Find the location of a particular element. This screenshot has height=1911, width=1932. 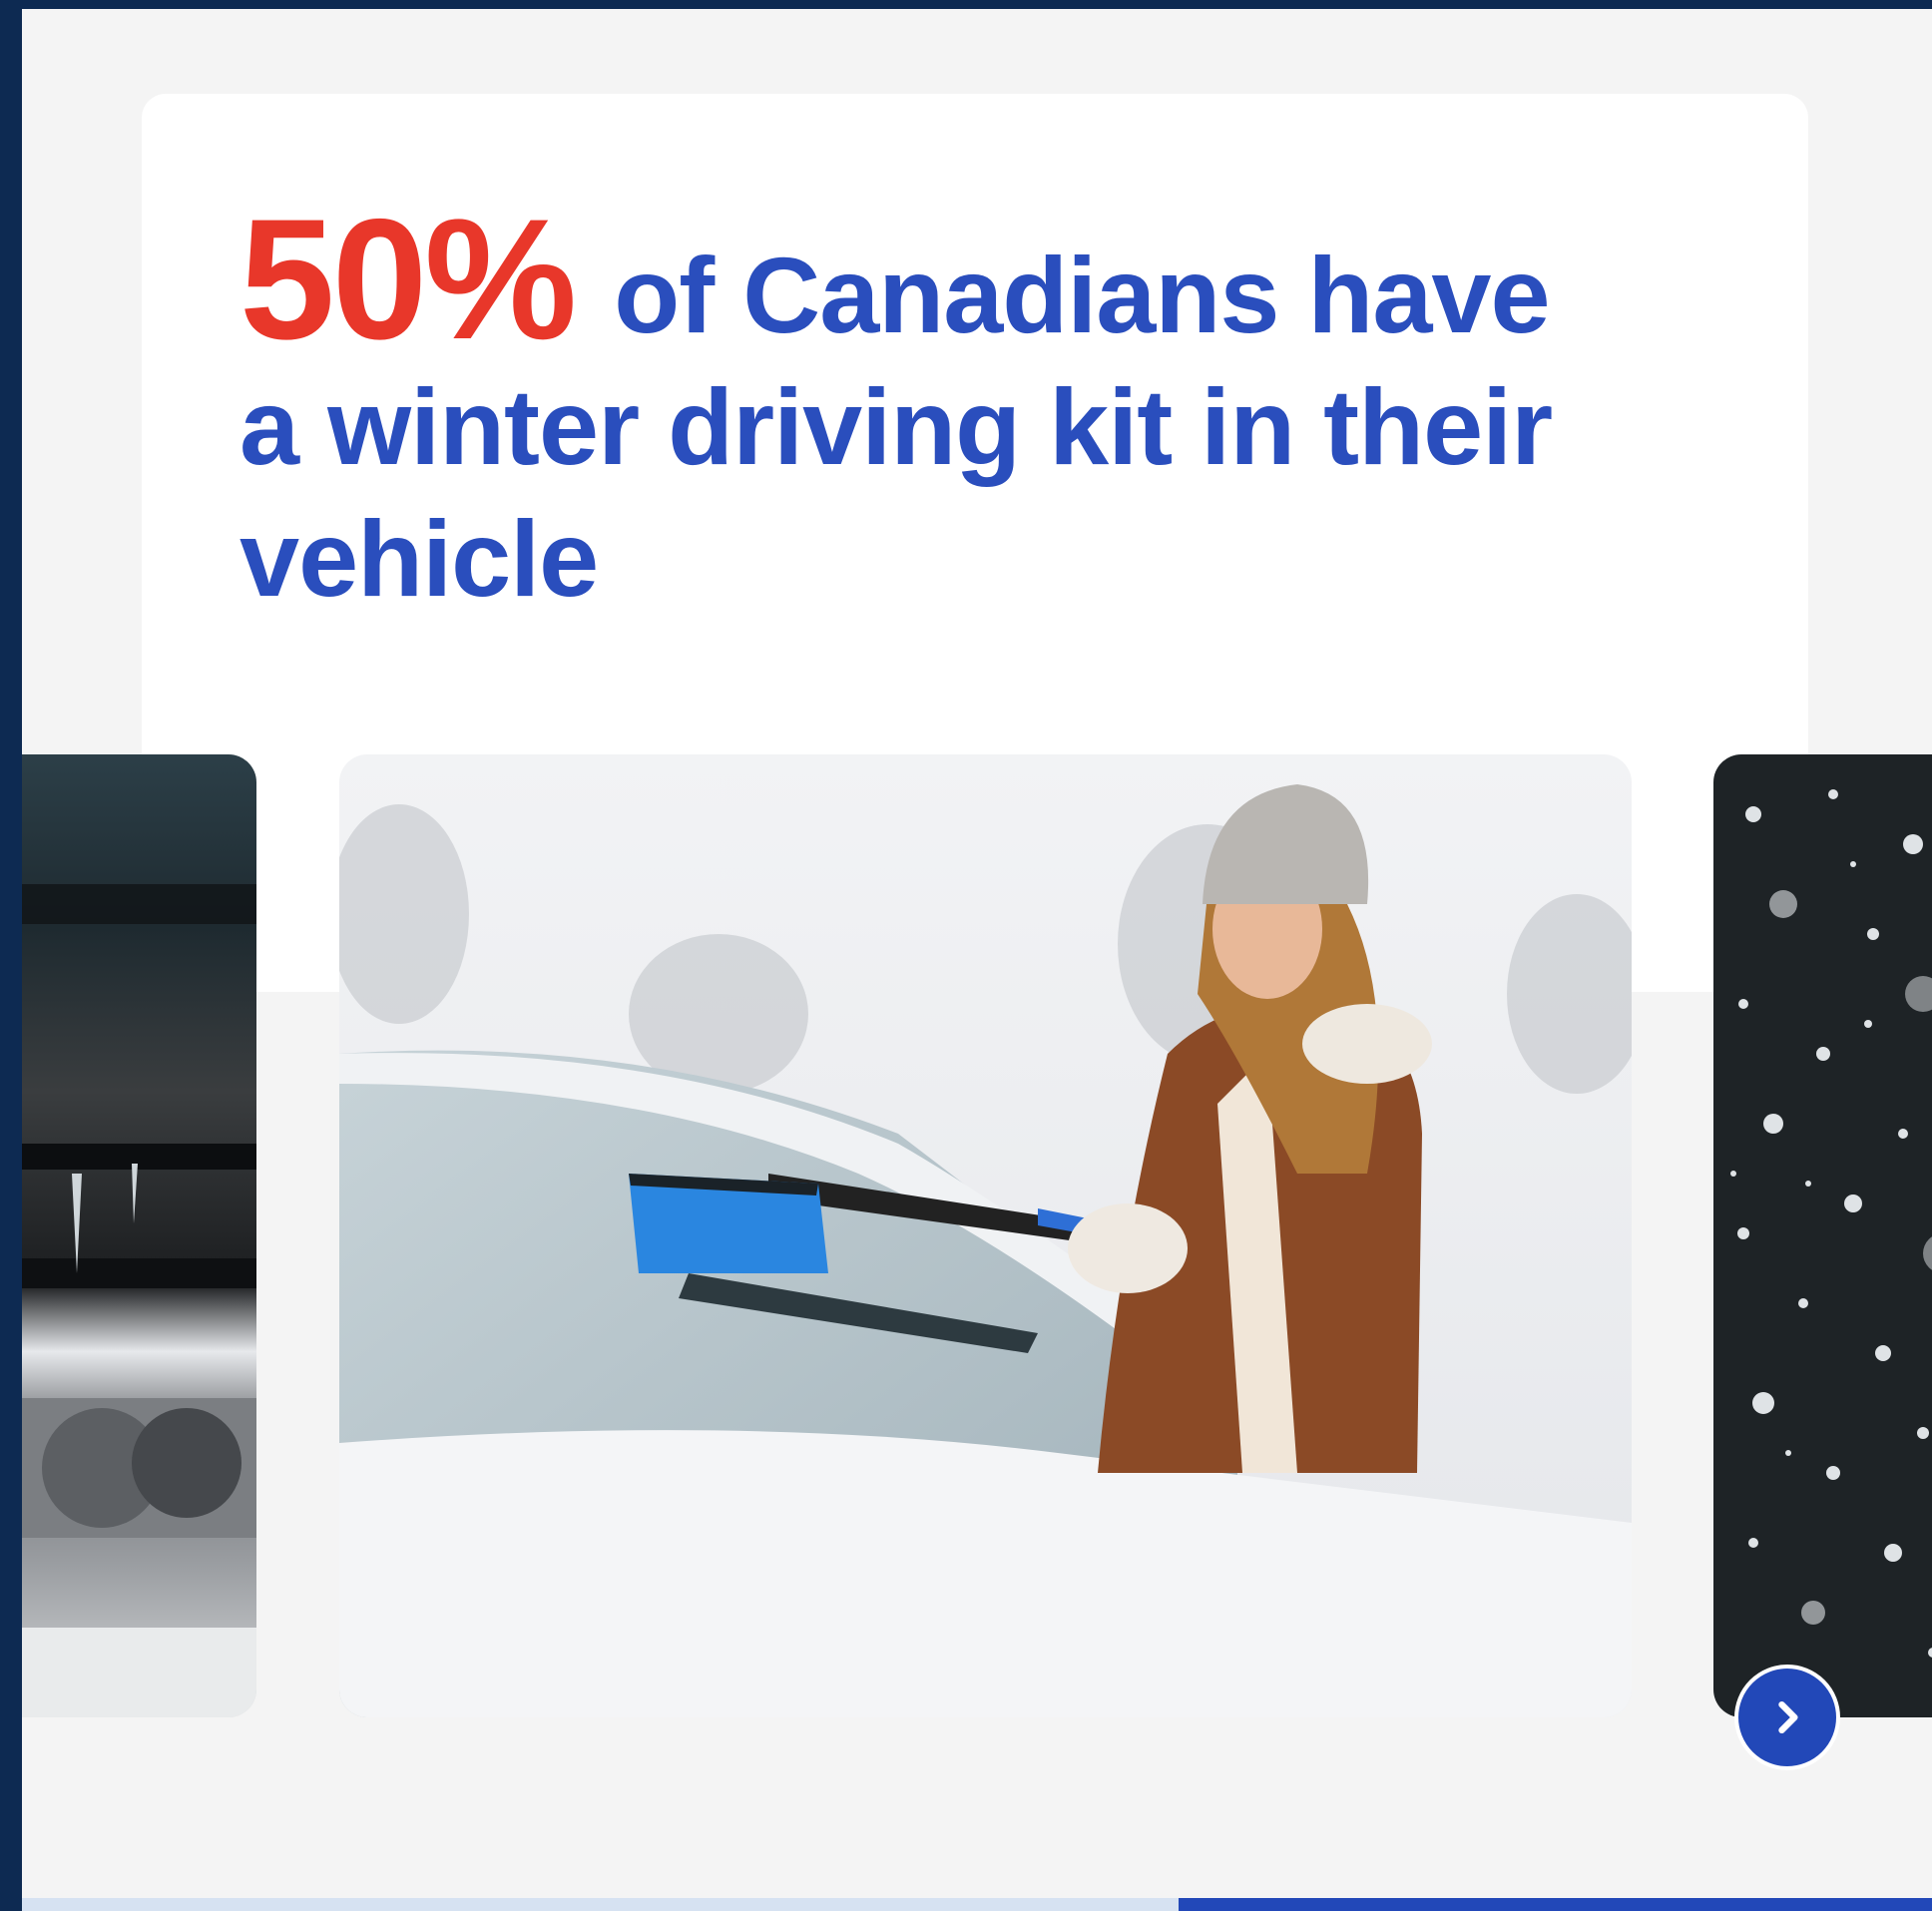

chevron-right-icon is located at coordinates (1788, 1717).